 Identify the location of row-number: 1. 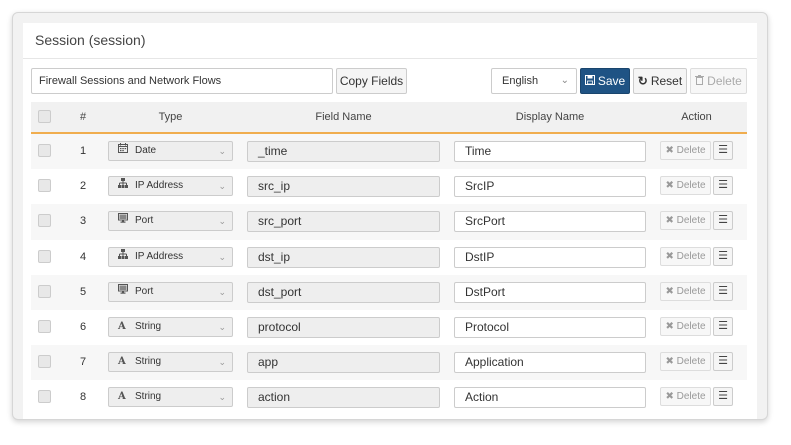
(83, 151).